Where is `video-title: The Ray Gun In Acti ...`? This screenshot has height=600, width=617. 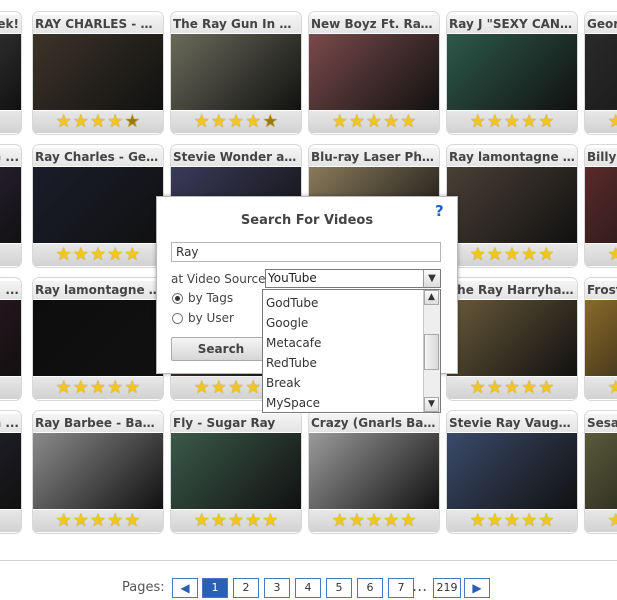 video-title: The Ray Gun In Acti ... is located at coordinates (236, 24).